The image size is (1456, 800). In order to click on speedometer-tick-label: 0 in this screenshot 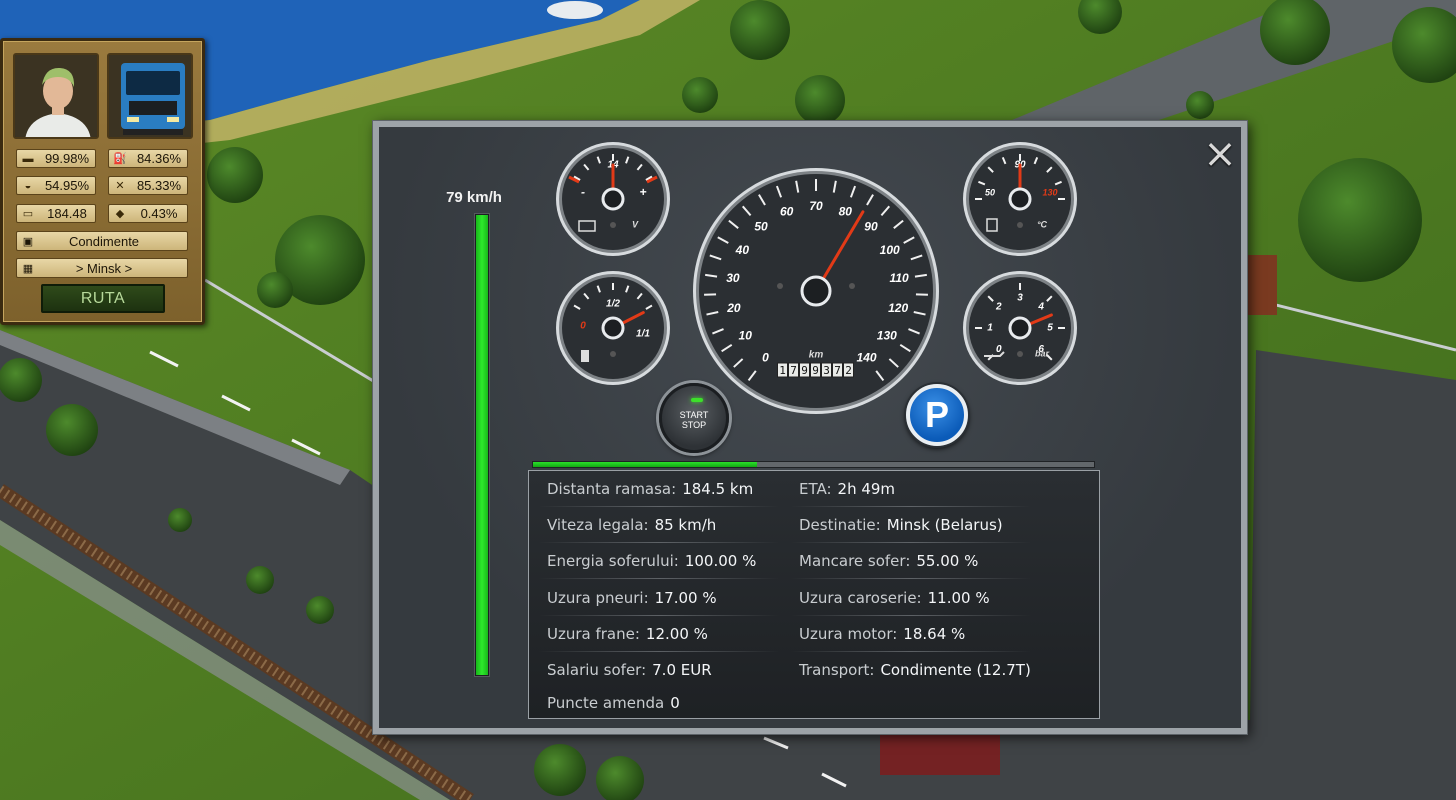, I will do `click(765, 357)`.